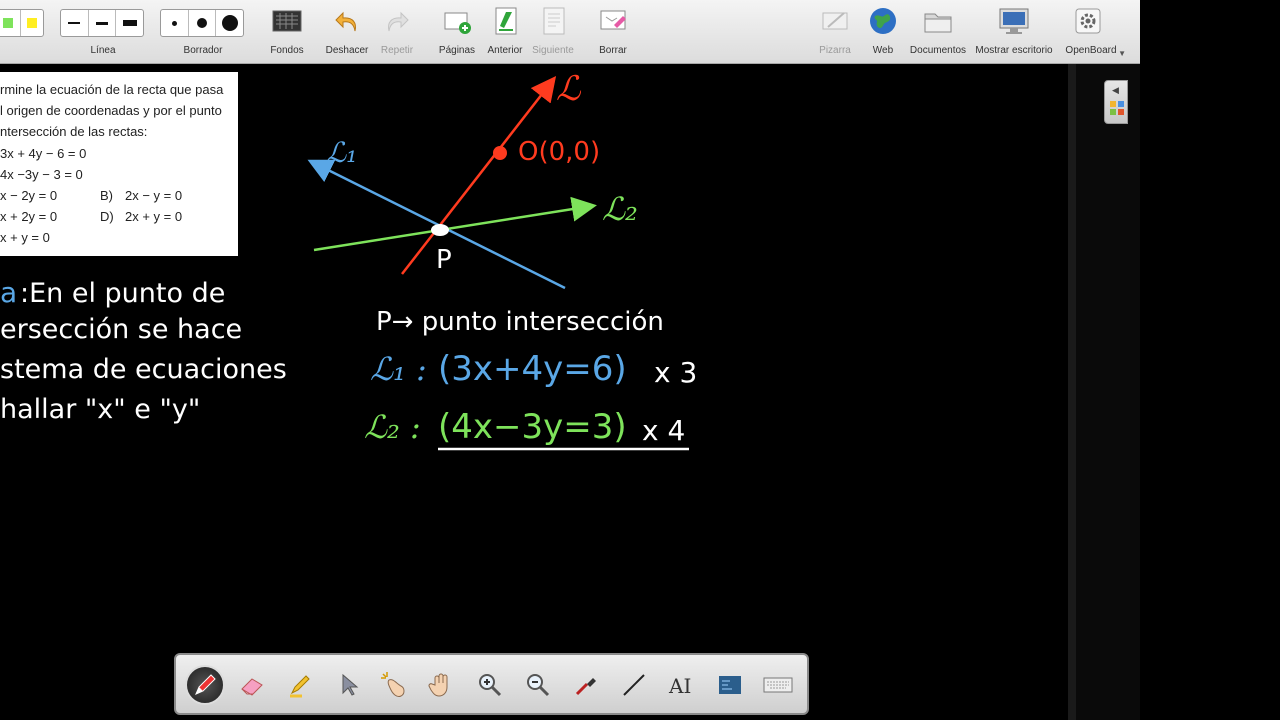 The width and height of the screenshot is (1280, 720). I want to click on highlighter-tool-button, so click(300, 685).